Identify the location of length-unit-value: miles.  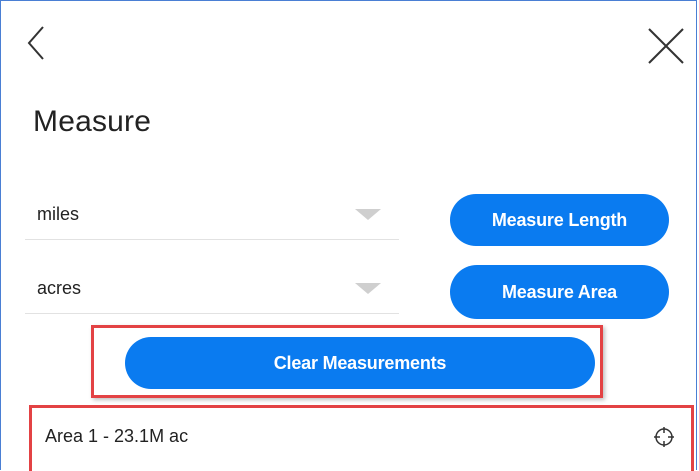
(58, 214).